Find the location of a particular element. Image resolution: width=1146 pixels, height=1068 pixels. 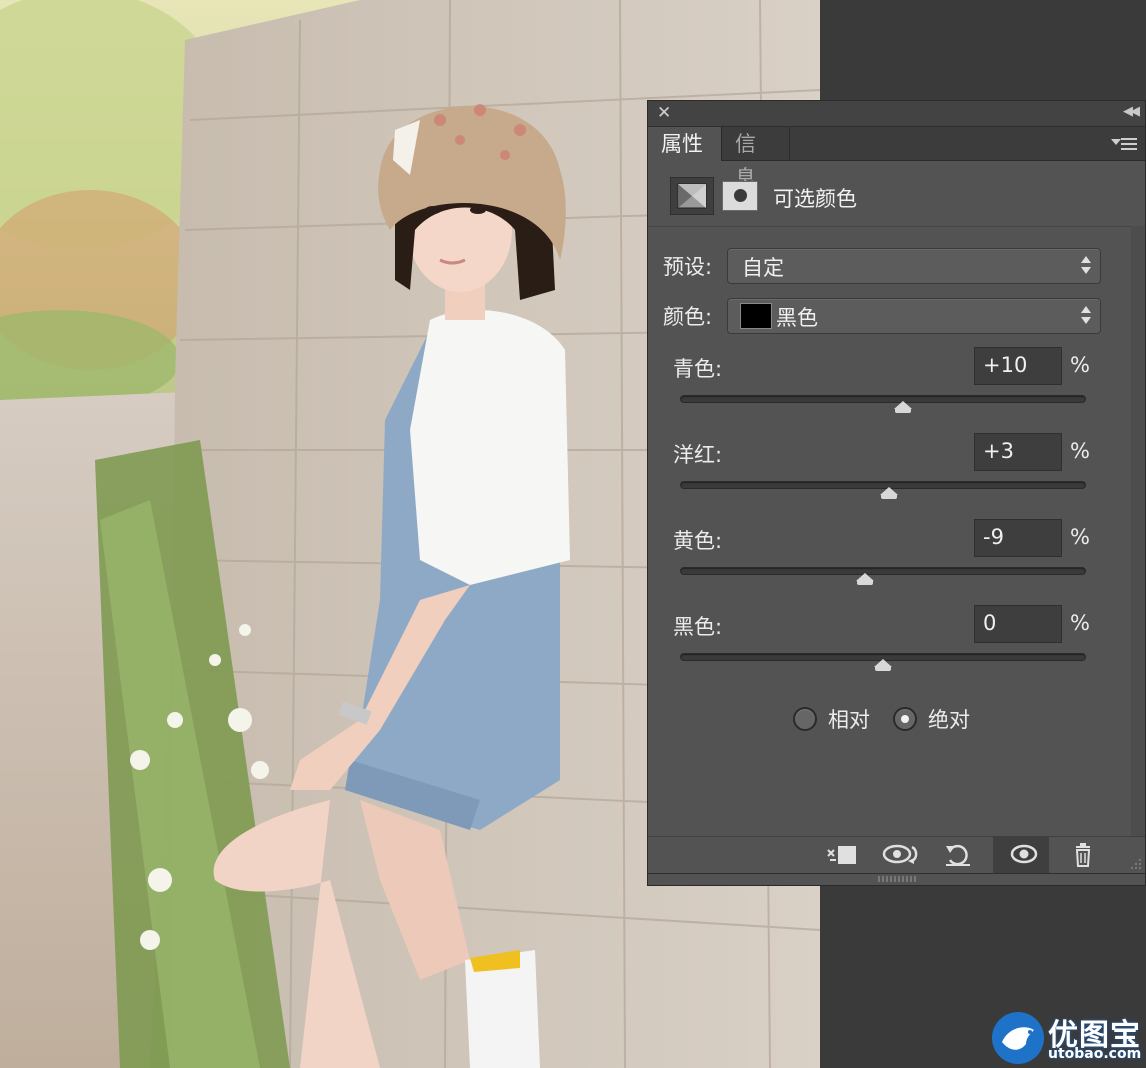

cyan-value: +10 is located at coordinates (1005, 365).